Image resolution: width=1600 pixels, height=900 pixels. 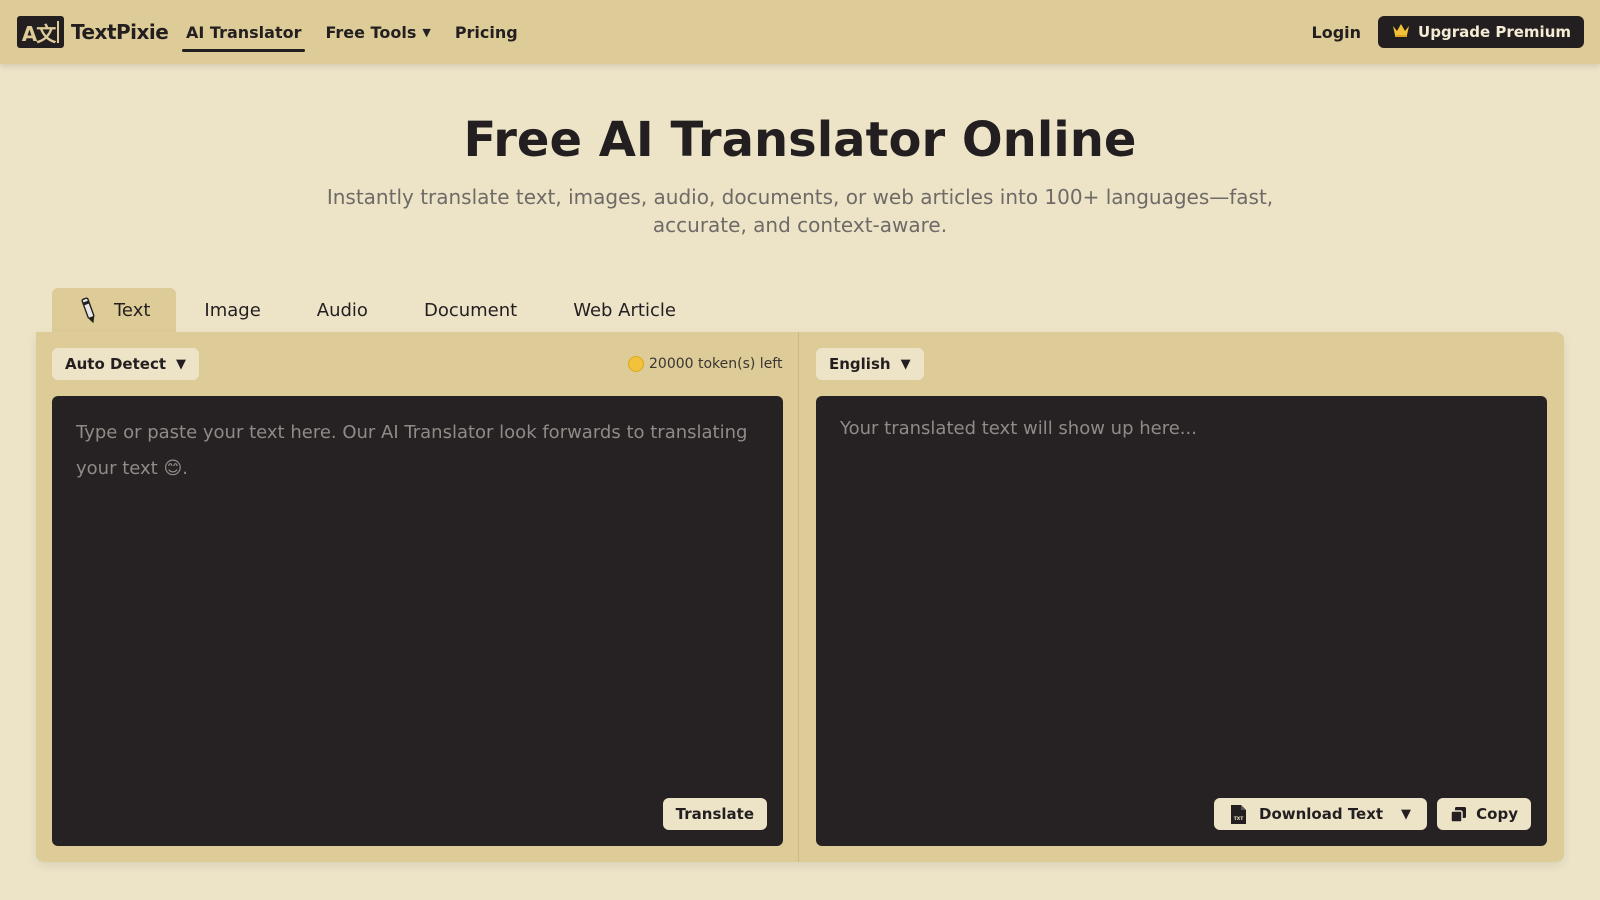 I want to click on tab-web-article: Web Article, so click(x=624, y=310).